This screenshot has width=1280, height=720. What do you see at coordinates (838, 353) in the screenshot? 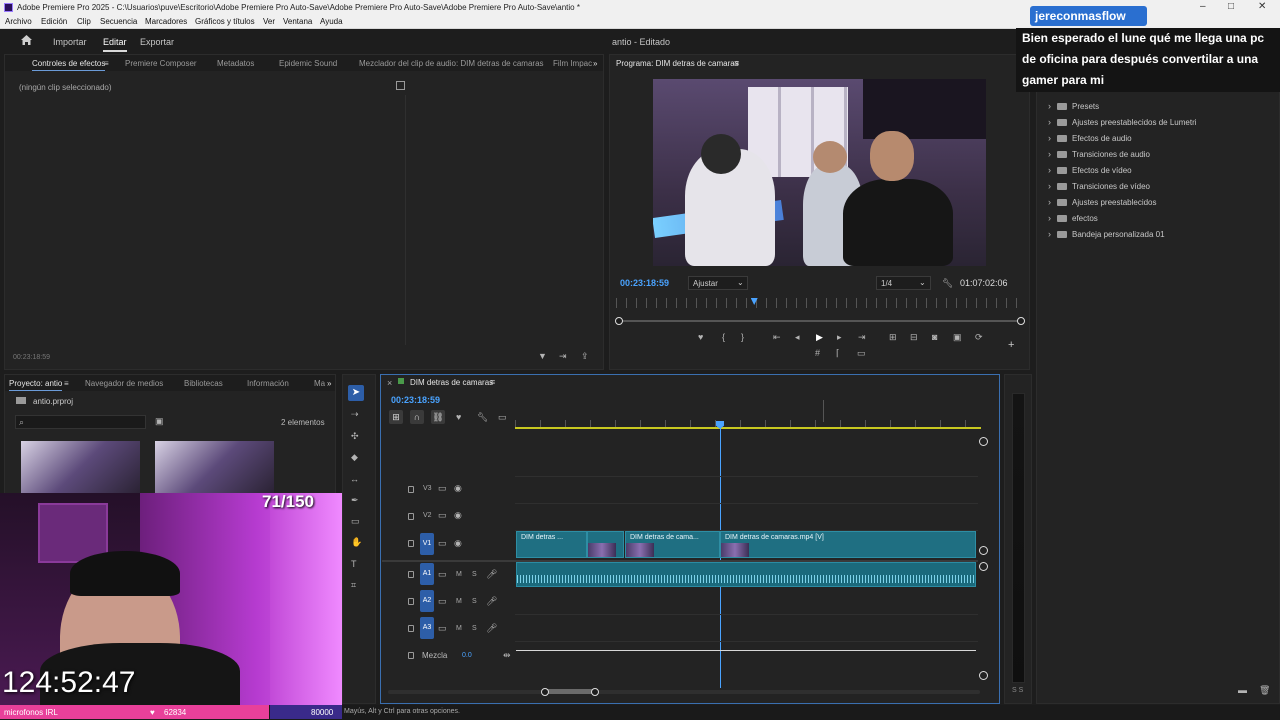
I see `overlay-icon: ⌈` at bounding box center [838, 353].